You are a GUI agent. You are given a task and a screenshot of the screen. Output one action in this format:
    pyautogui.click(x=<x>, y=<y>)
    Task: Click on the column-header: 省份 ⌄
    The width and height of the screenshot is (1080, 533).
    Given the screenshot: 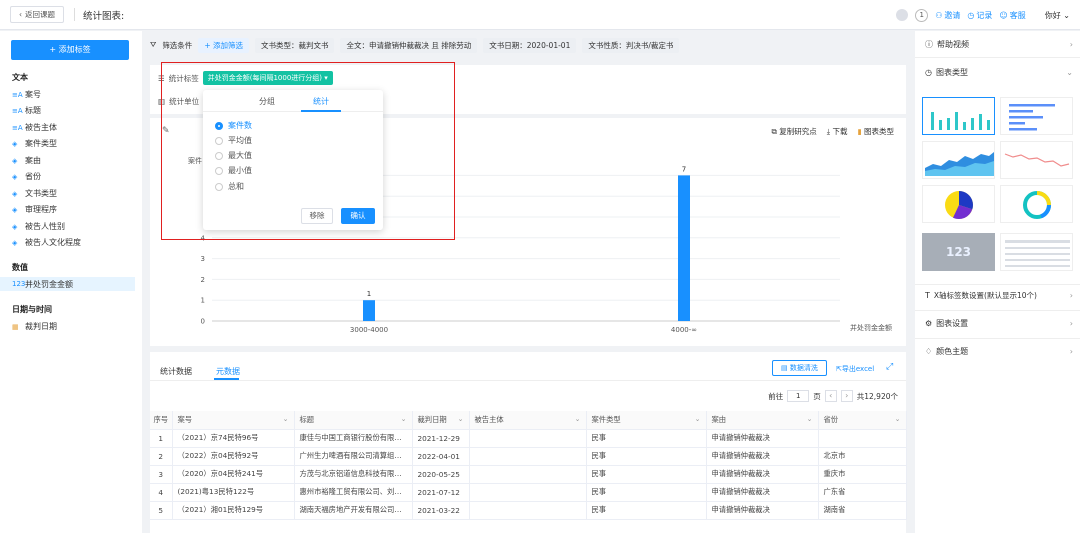 What is the action you would take?
    pyautogui.click(x=862, y=420)
    